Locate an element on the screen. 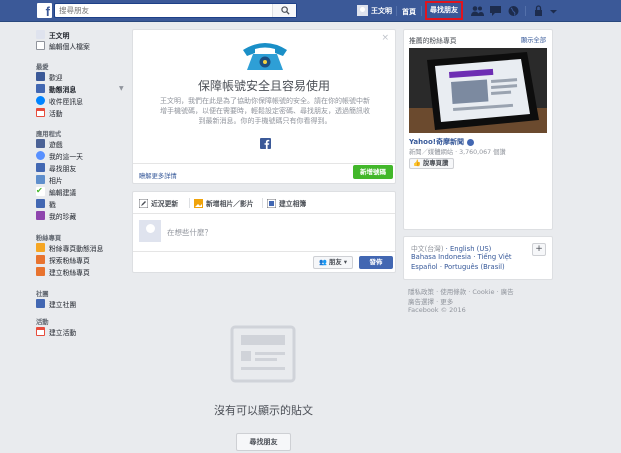 This screenshot has width=621, height=453. page-name-link: Yahoo!奇摩新聞 is located at coordinates (441, 142).